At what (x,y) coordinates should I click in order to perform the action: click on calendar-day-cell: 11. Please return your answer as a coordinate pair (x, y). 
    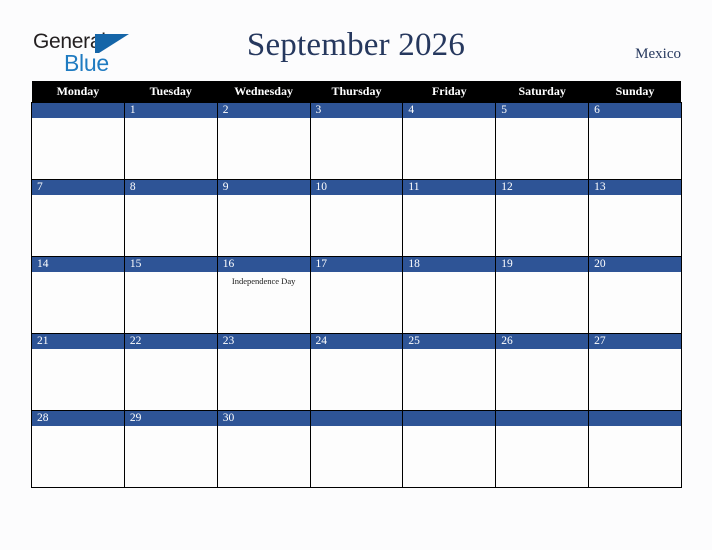
    Looking at the image, I should click on (449, 218).